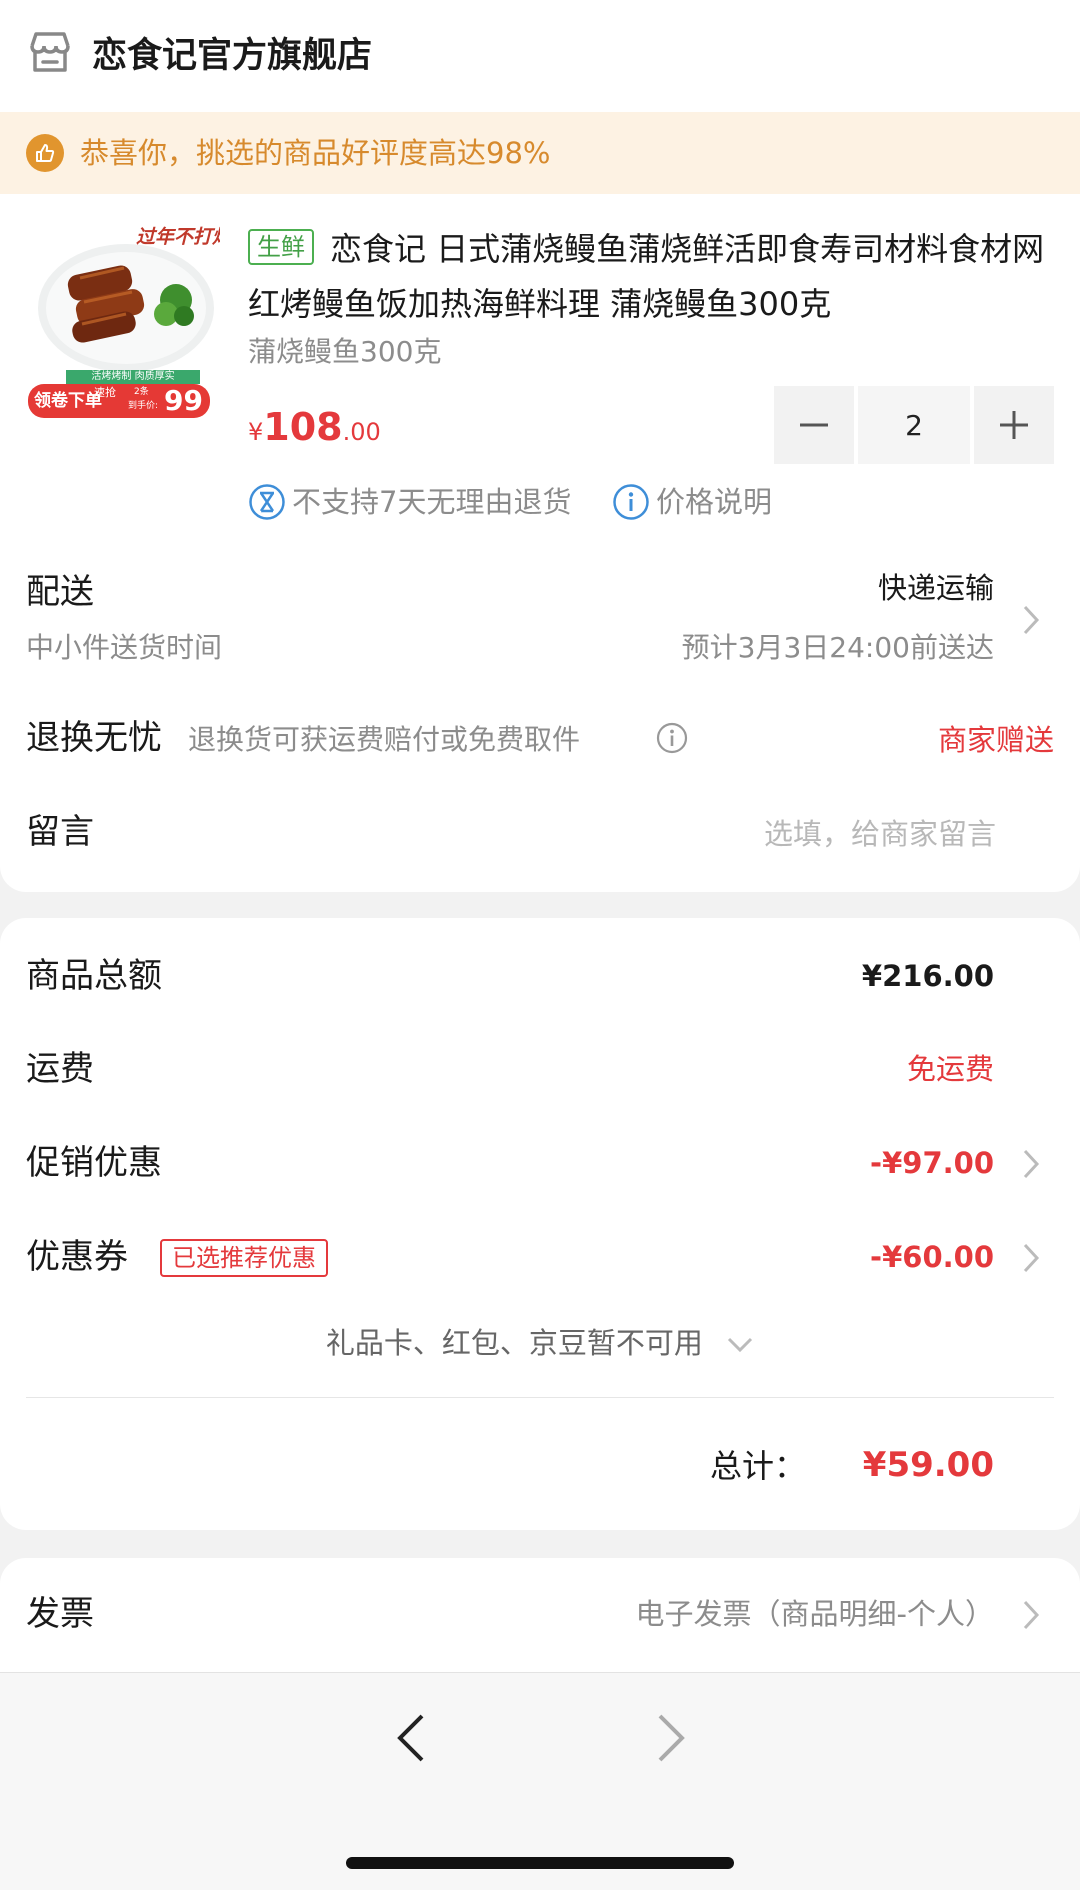 The image size is (1080, 1890). I want to click on fresh-tag: 生鲜, so click(281, 247).